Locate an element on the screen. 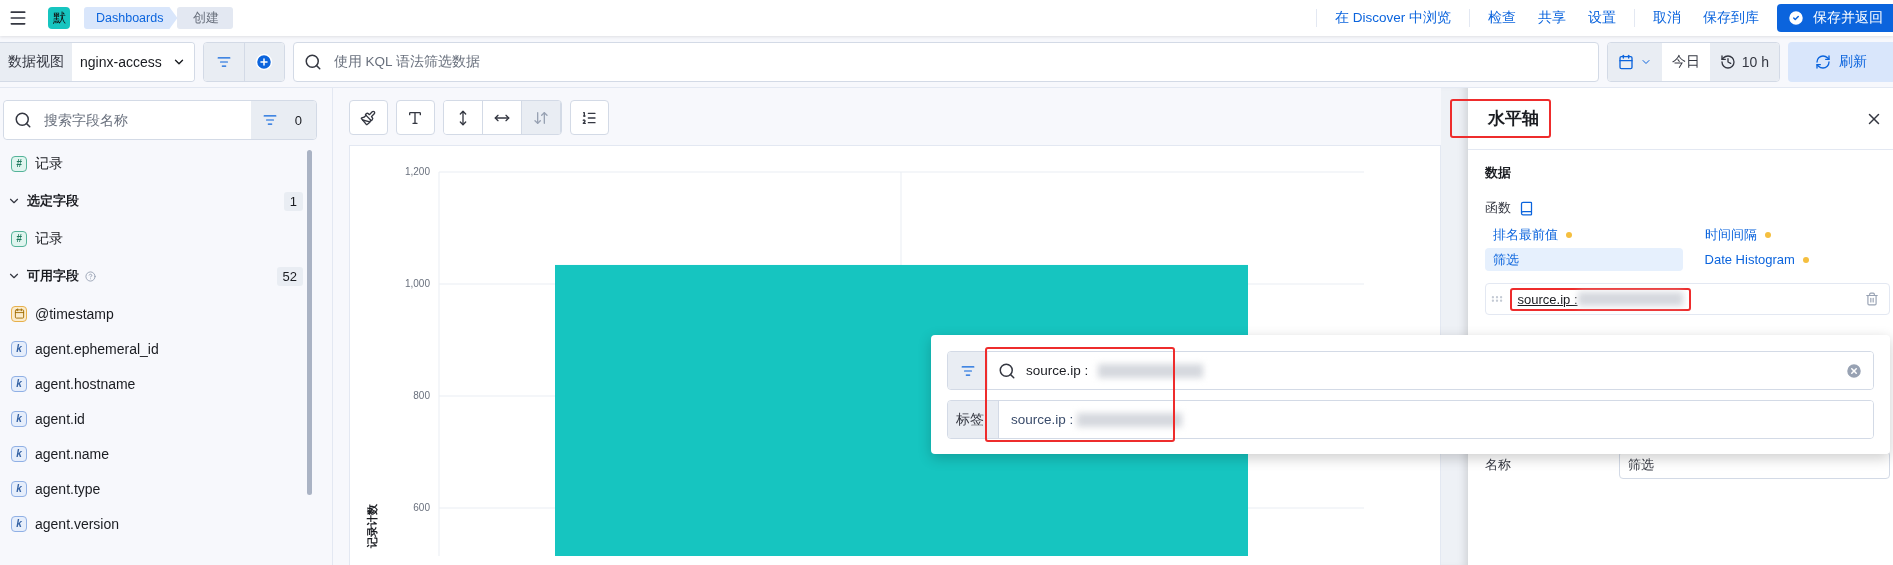  field-count: 1 is located at coordinates (293, 201).